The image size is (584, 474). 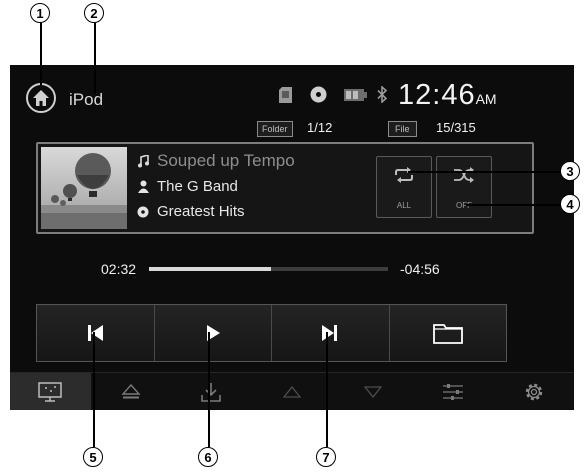 I want to click on progress-fill, so click(x=210, y=269).